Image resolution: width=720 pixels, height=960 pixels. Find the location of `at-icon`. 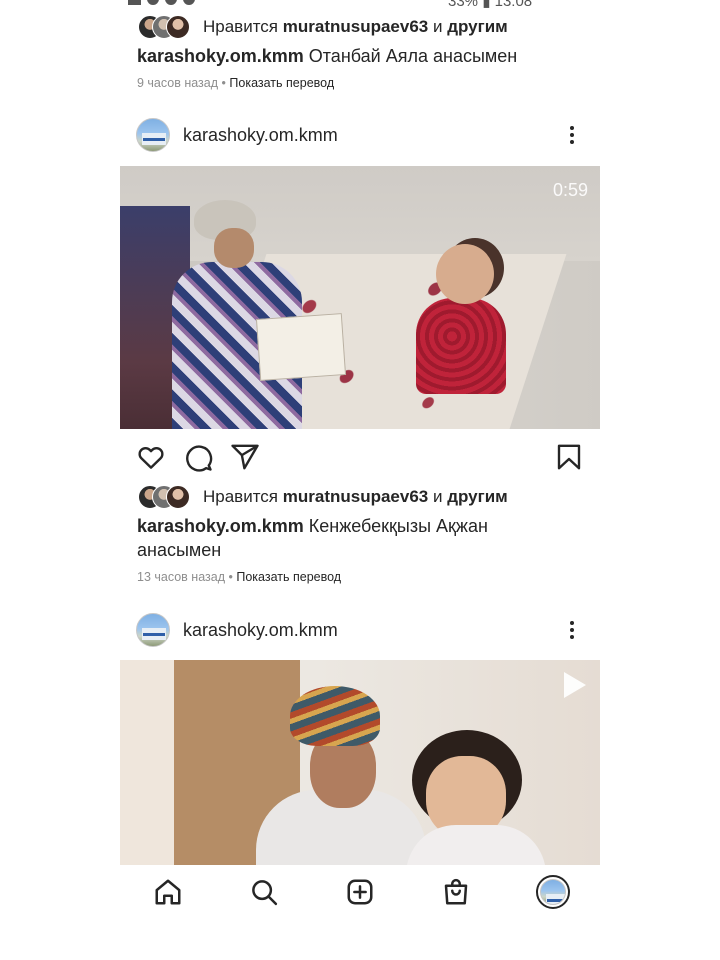

at-icon is located at coordinates (171, 2).